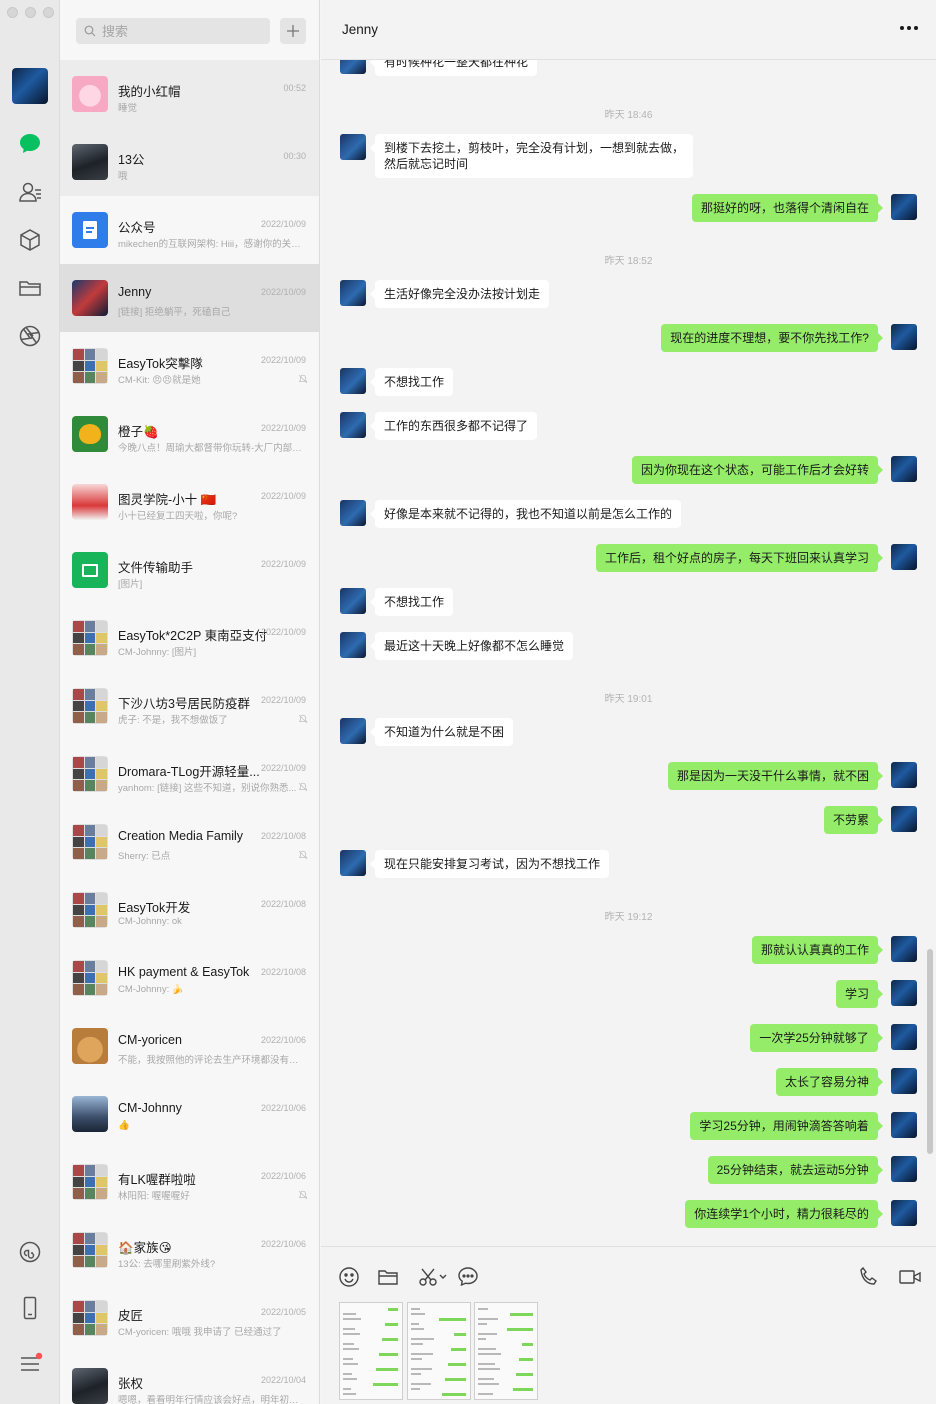  What do you see at coordinates (189, 910) in the screenshot?
I see `conversation-item: EasyTok开发 2022/10/08 CM-Johnny: ok` at bounding box center [189, 910].